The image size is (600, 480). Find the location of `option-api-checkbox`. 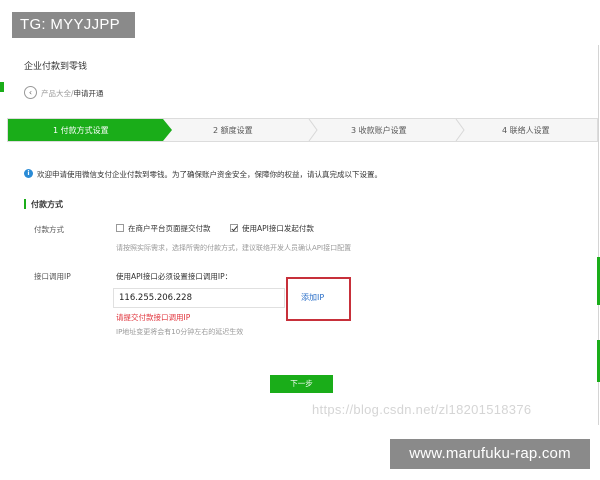

option-api-checkbox is located at coordinates (234, 228).